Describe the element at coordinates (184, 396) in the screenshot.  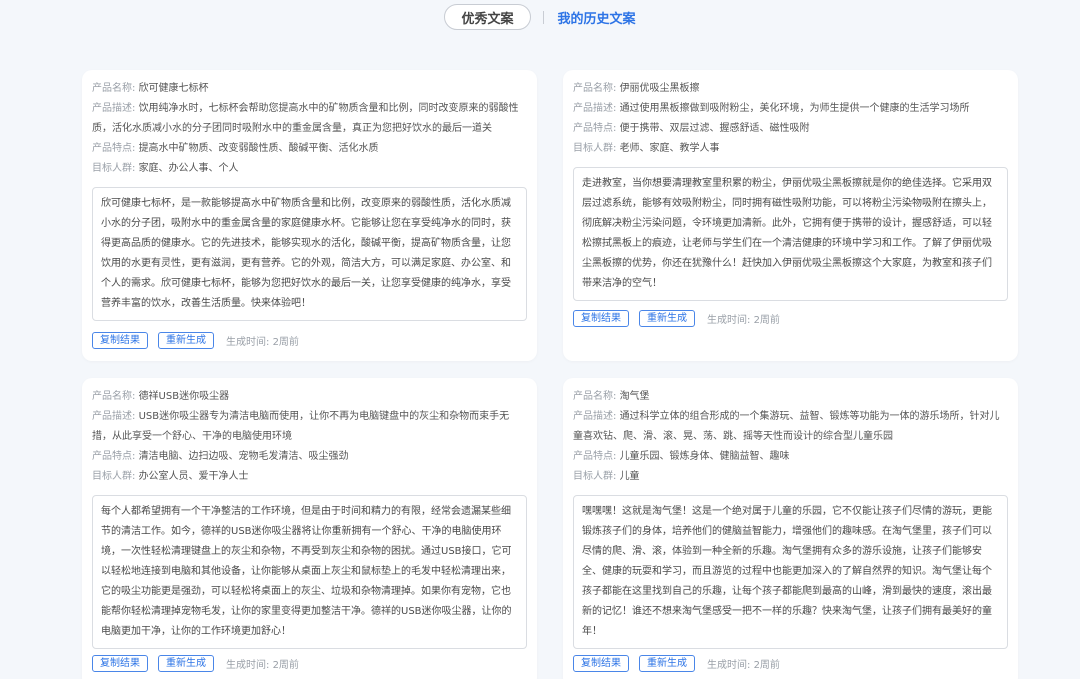
I see `product-name: 德祥USB迷你吸尘器` at that location.